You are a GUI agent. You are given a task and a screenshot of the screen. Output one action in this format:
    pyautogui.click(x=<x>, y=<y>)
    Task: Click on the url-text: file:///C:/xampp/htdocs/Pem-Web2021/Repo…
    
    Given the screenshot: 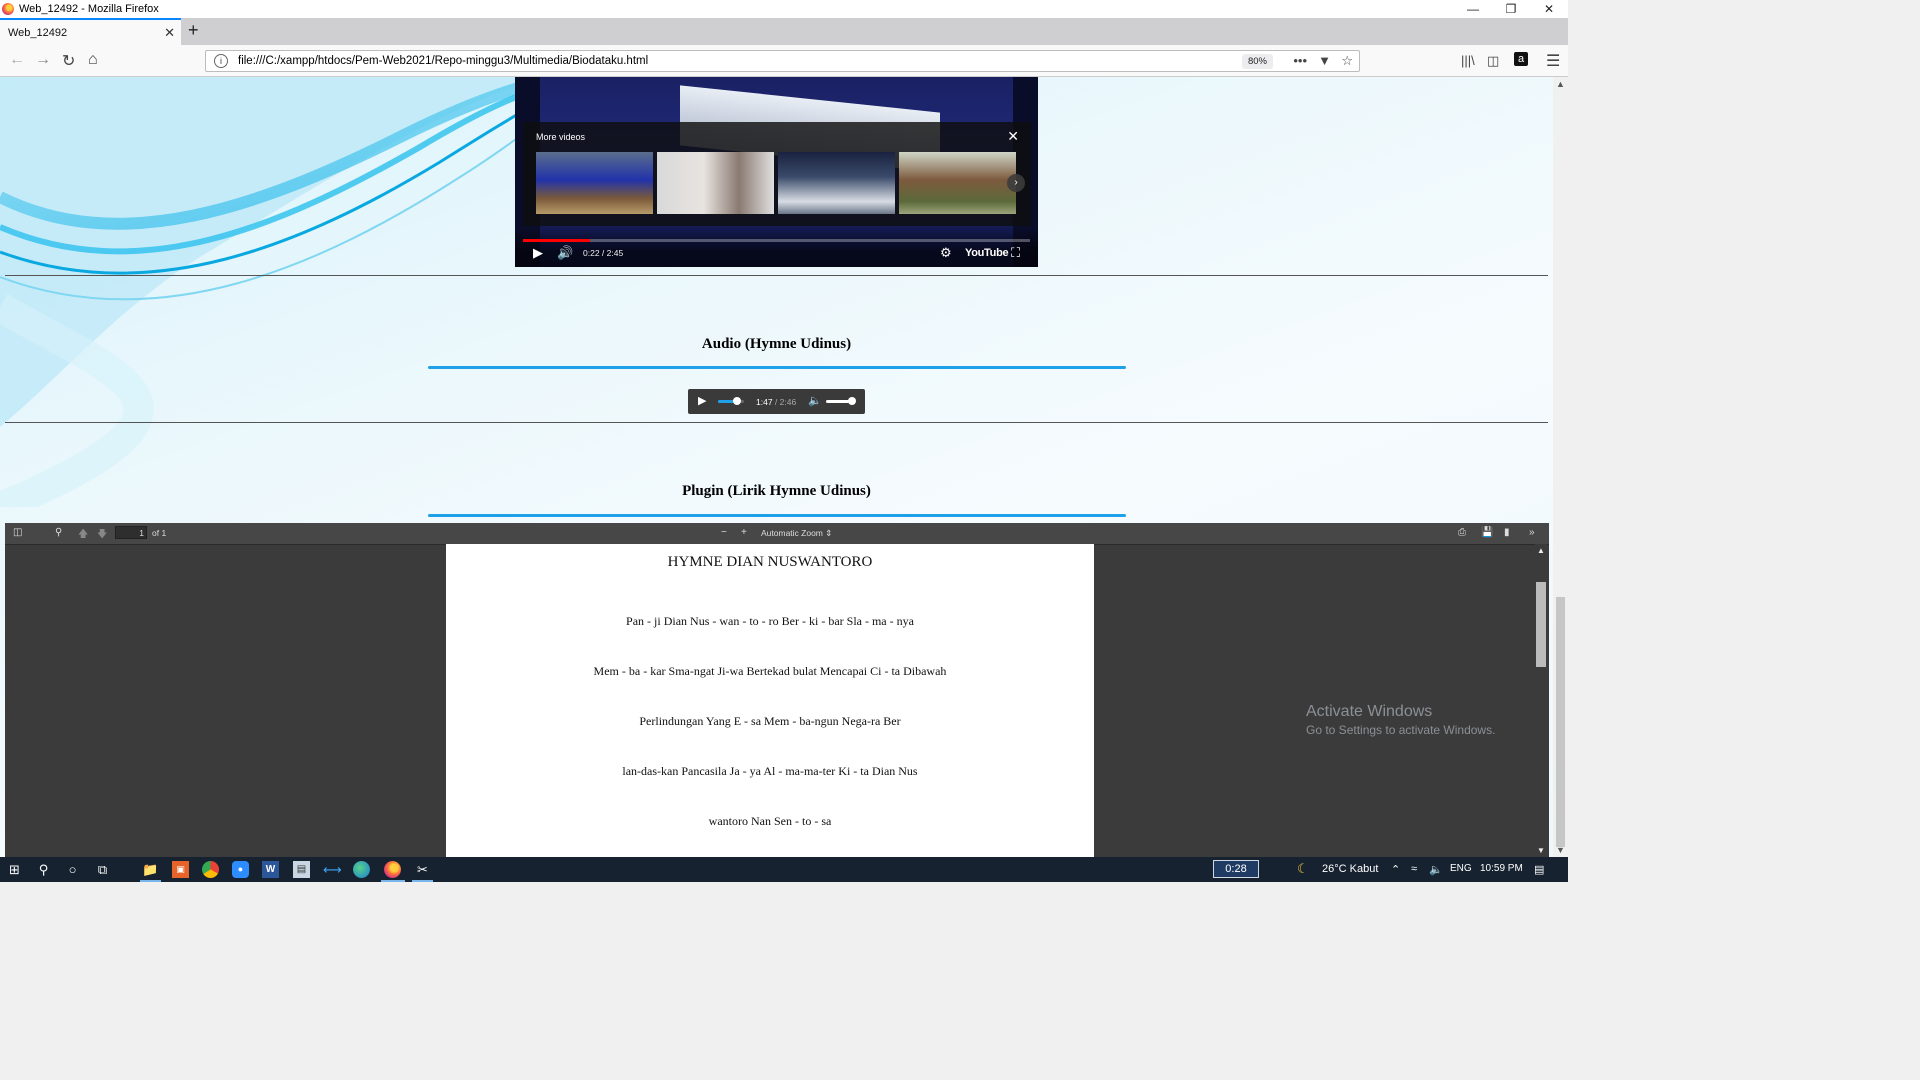 What is the action you would take?
    pyautogui.click(x=443, y=61)
    